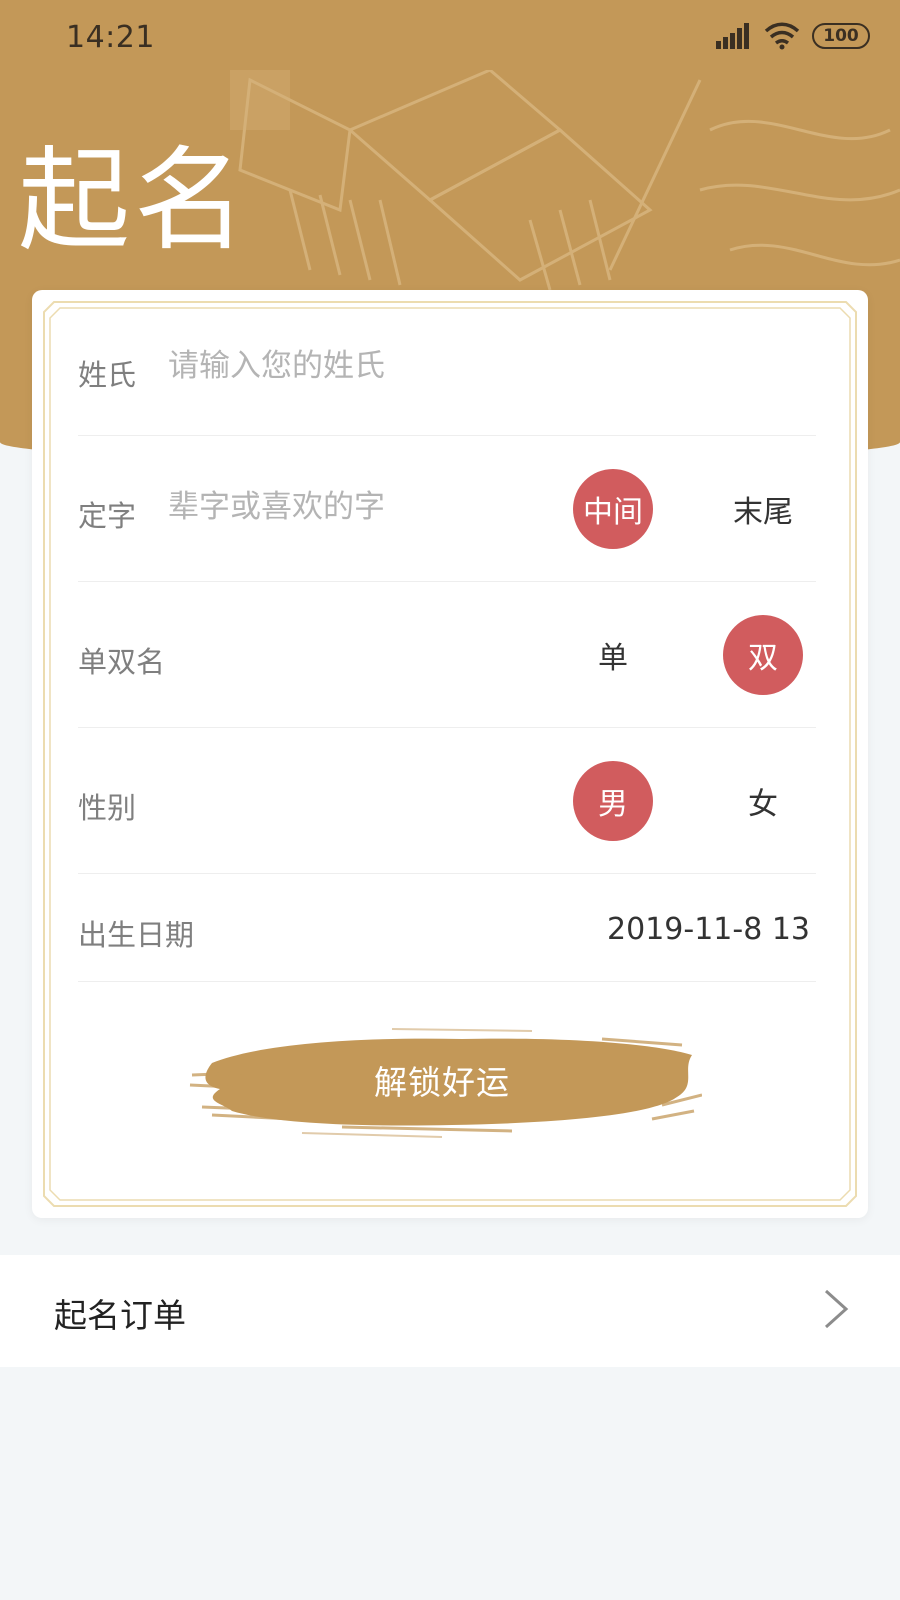 The image size is (900, 1600). What do you see at coordinates (136, 935) in the screenshot?
I see `birth-date-label: 出生日期` at bounding box center [136, 935].